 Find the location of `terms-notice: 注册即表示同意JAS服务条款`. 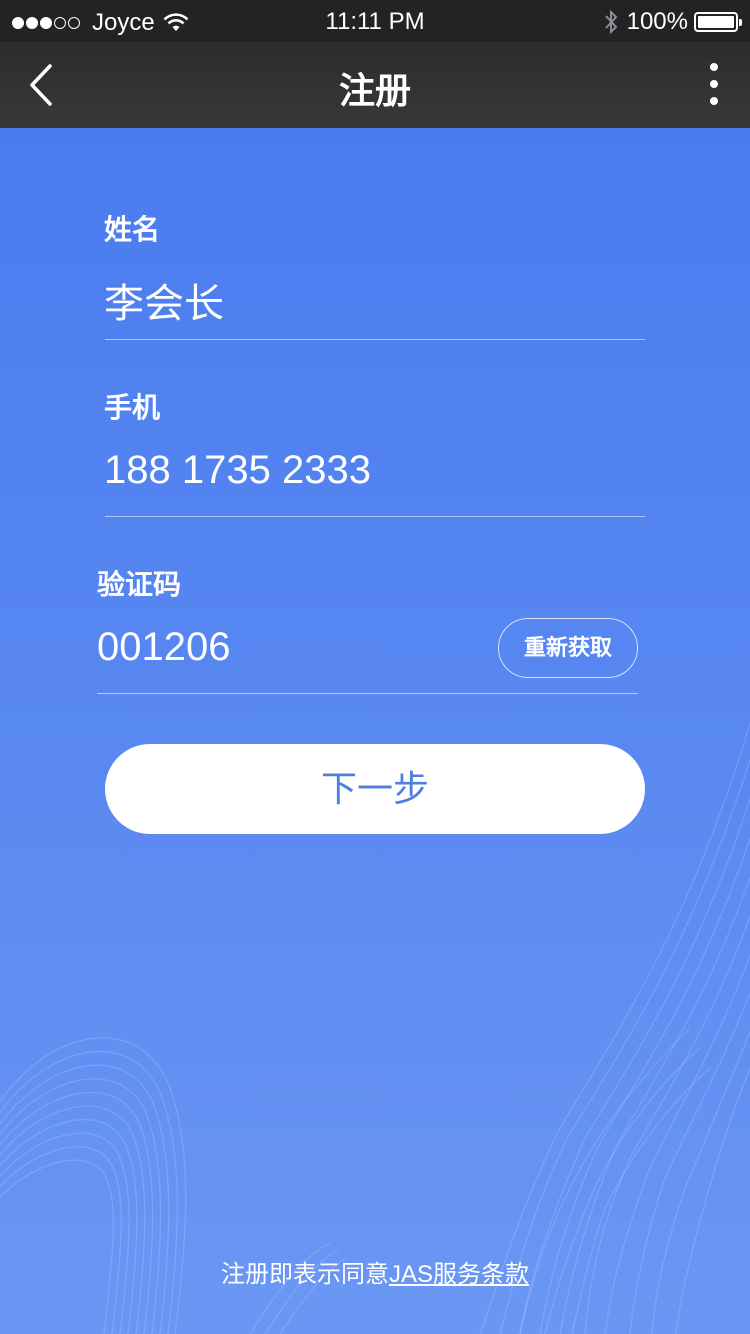

terms-notice: 注册即表示同意JAS服务条款 is located at coordinates (375, 1271).